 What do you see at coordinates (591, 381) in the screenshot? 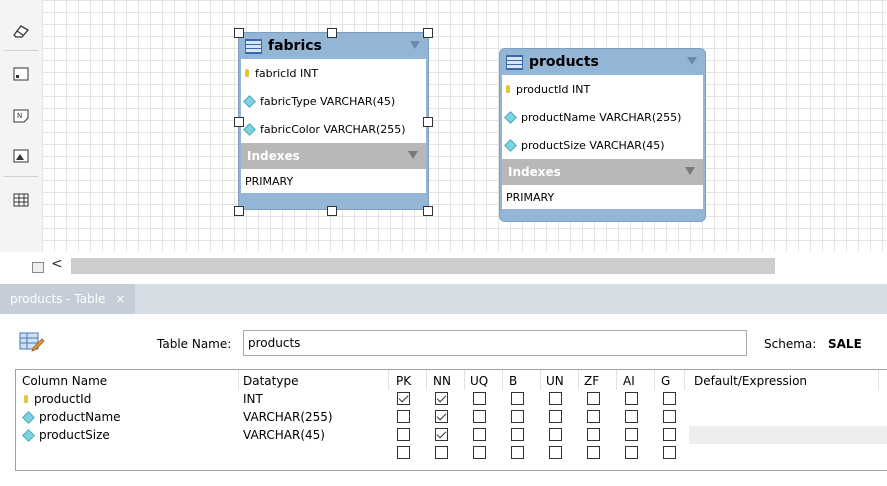
I see `zf-header: ZF` at bounding box center [591, 381].